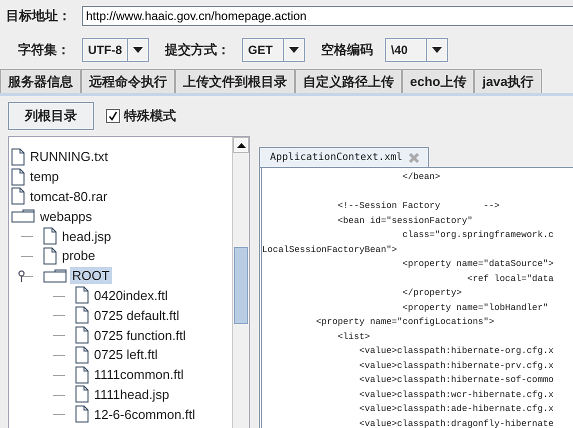 The width and height of the screenshot is (573, 428). What do you see at coordinates (416, 50) in the screenshot?
I see `combo-box: \40` at bounding box center [416, 50].